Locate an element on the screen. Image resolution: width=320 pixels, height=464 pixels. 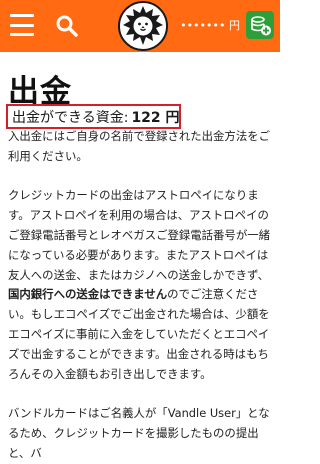
withdrawable-amount-box: 出金ができる資金: 122 円 is located at coordinates (93, 116).